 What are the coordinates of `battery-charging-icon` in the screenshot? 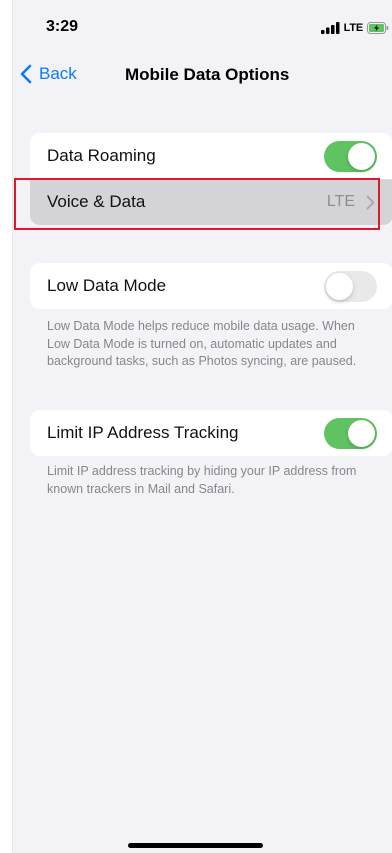 It's located at (378, 28).